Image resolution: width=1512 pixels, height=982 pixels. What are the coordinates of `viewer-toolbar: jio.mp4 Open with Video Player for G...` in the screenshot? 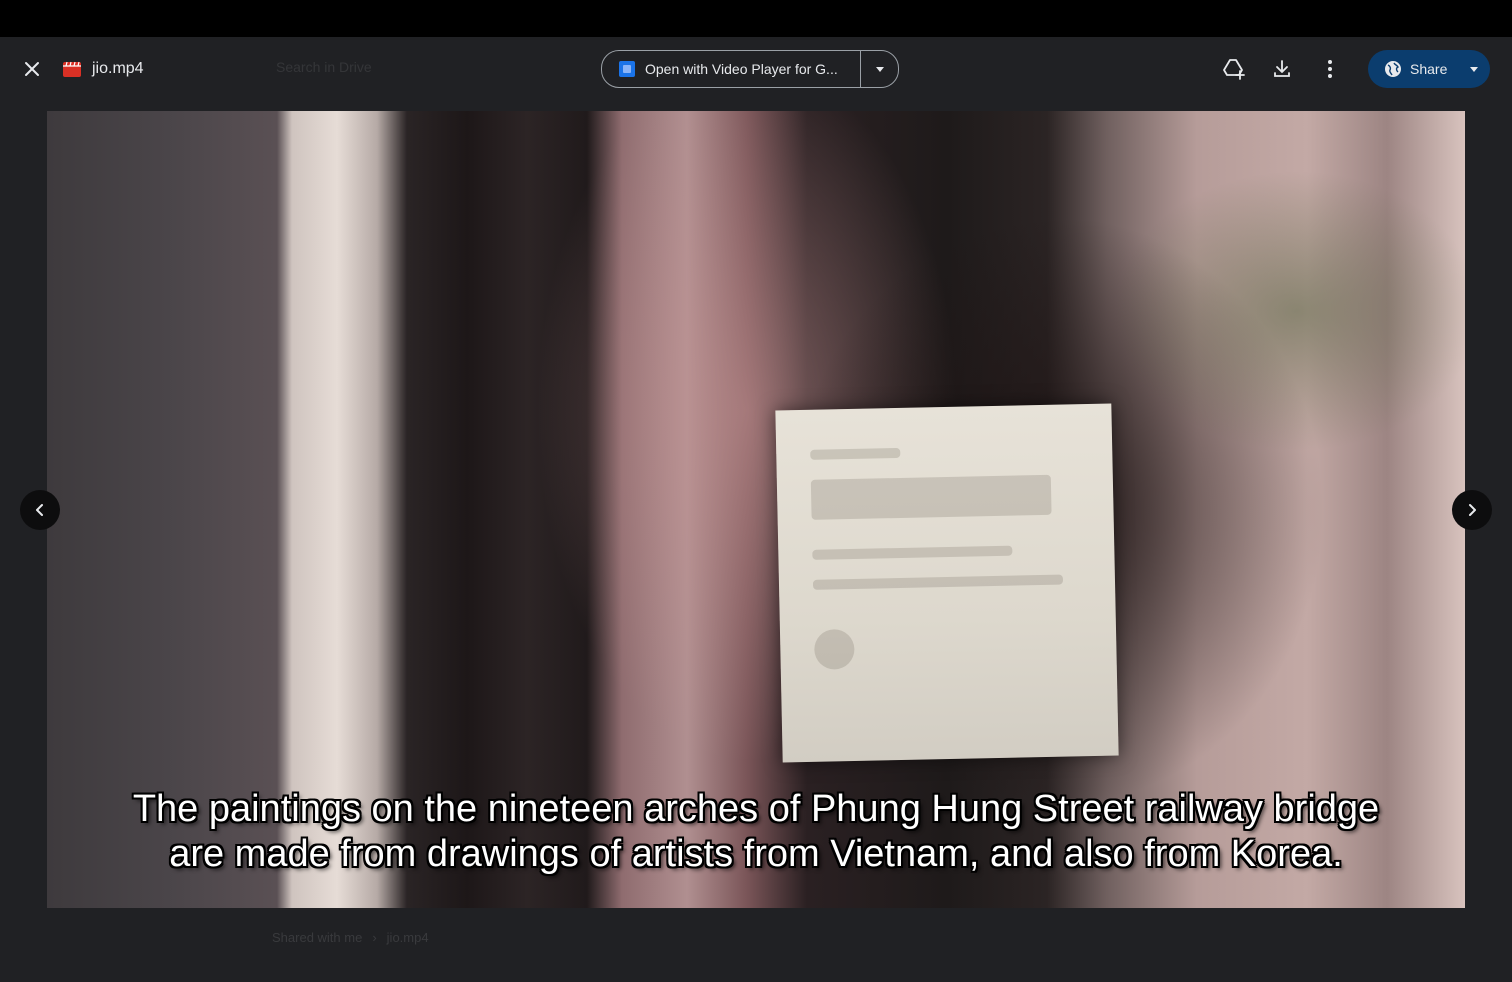 It's located at (756, 69).